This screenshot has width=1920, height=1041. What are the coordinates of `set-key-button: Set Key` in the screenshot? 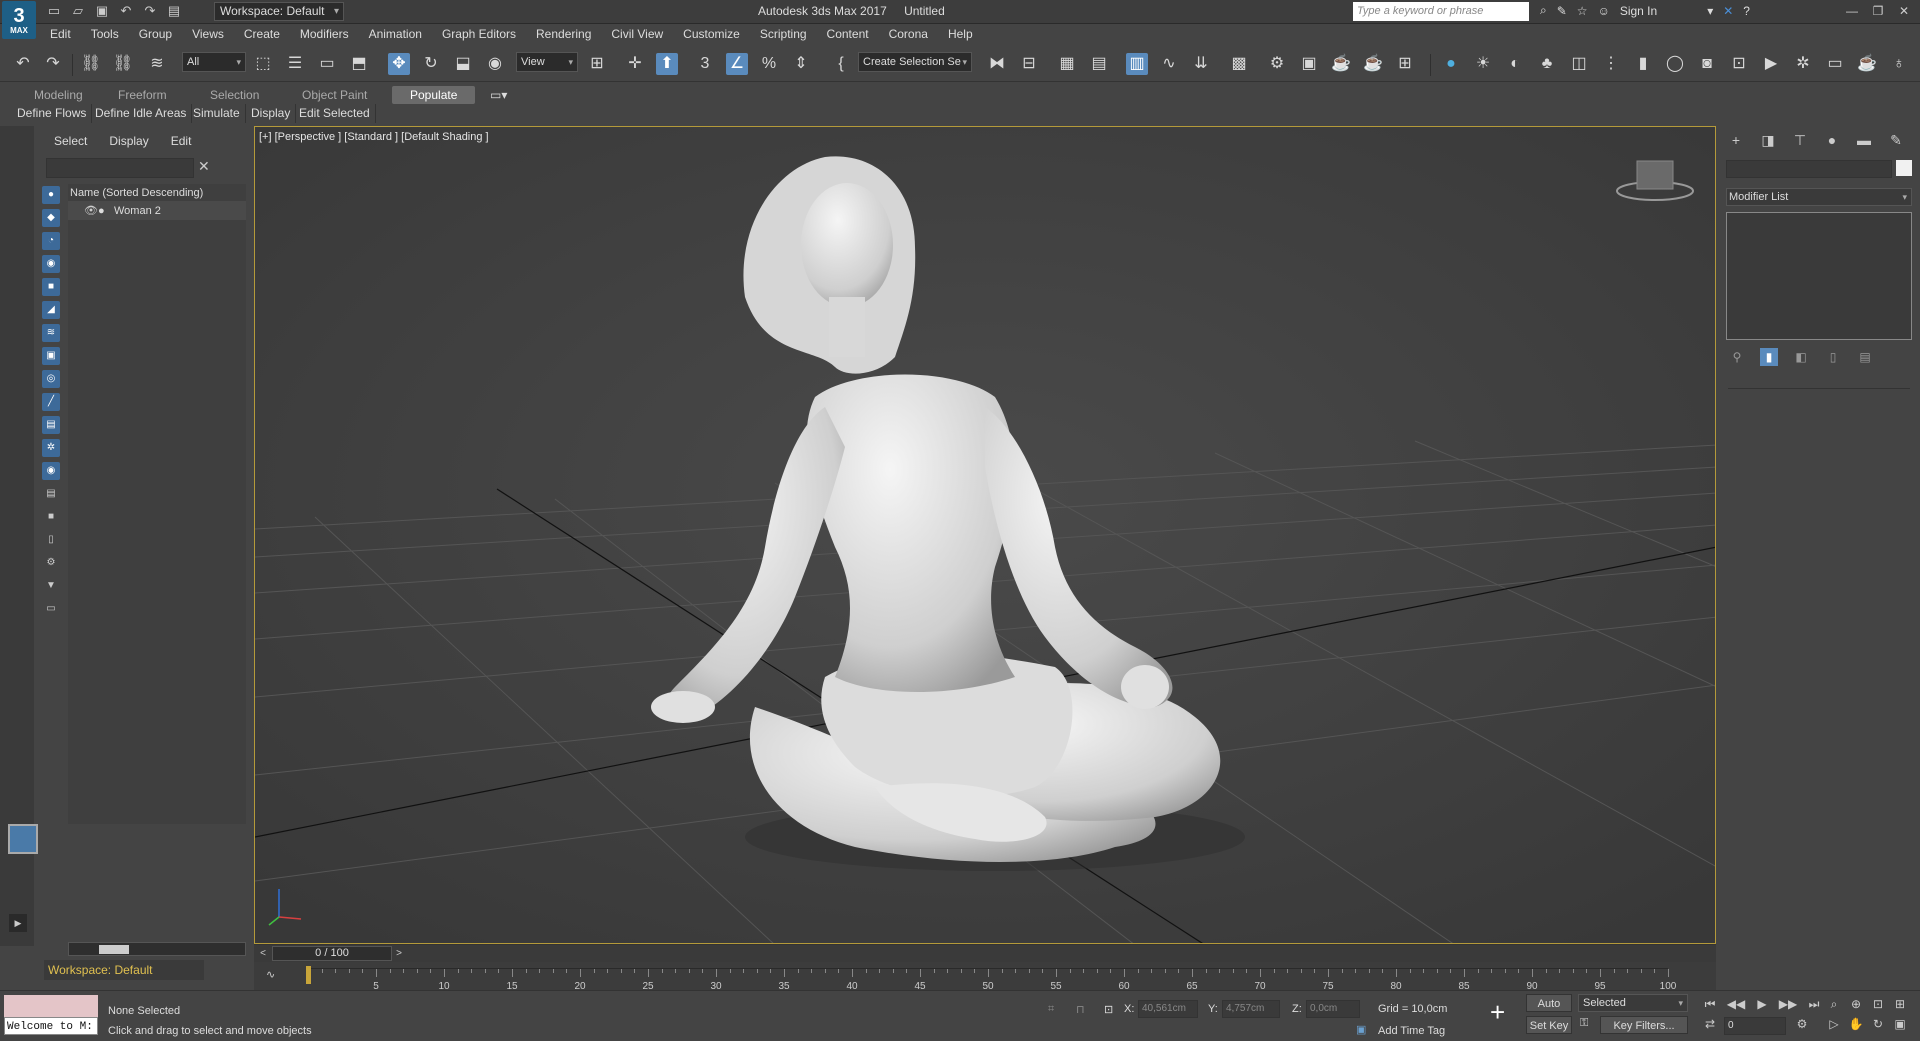 It's located at (1549, 1025).